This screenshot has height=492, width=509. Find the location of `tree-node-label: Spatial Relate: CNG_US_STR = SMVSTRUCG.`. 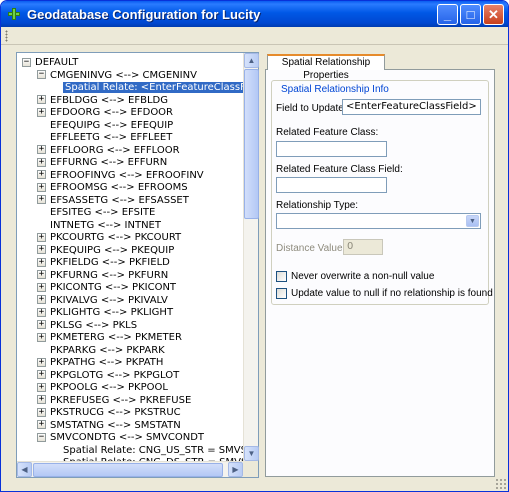

tree-node-label: Spatial Relate: CNG_US_STR = SMVSTRUCG. is located at coordinates (153, 450).